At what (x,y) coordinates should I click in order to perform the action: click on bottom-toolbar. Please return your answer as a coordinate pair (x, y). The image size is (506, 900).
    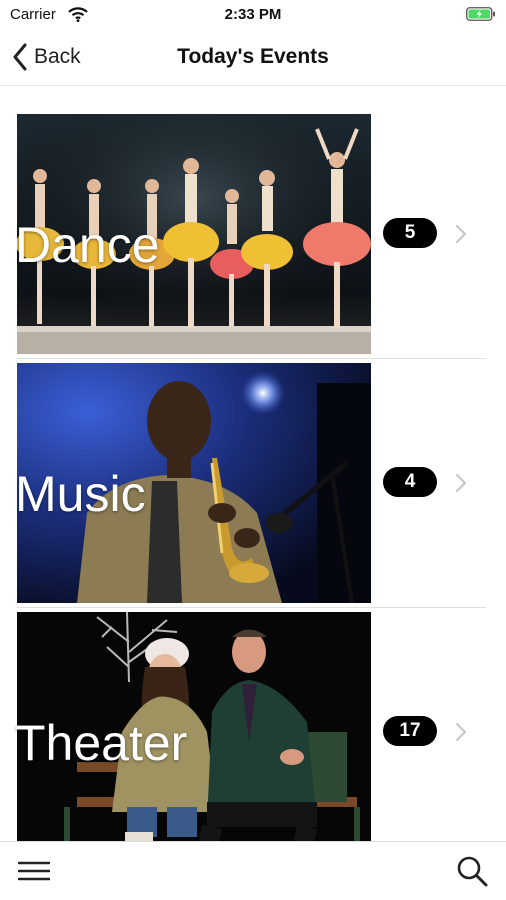
    Looking at the image, I should click on (253, 870).